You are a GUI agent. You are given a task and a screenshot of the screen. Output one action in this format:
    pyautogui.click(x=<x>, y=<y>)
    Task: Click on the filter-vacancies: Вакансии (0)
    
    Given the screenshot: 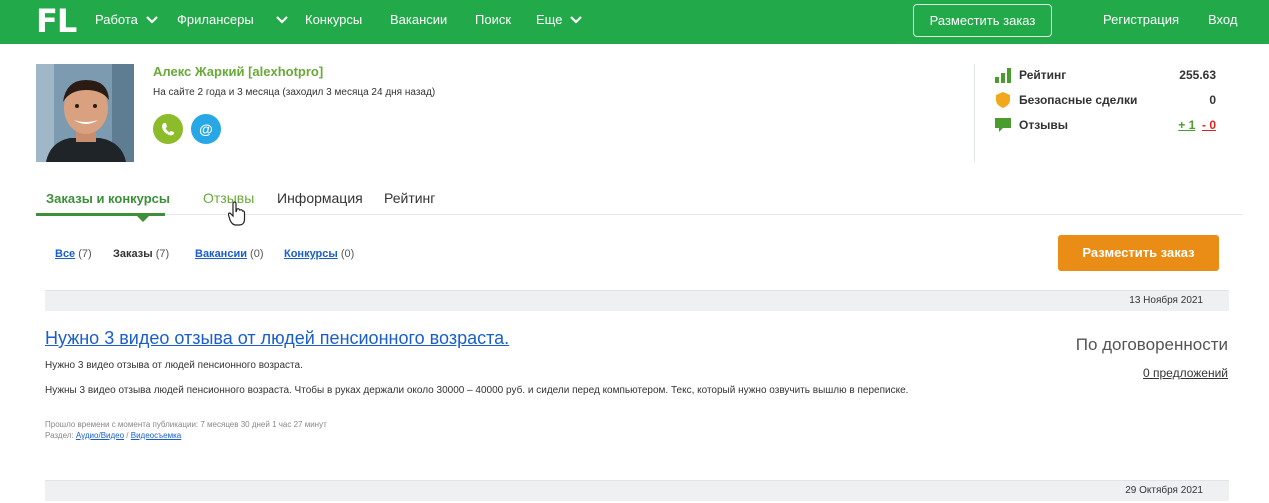 What is the action you would take?
    pyautogui.click(x=229, y=254)
    